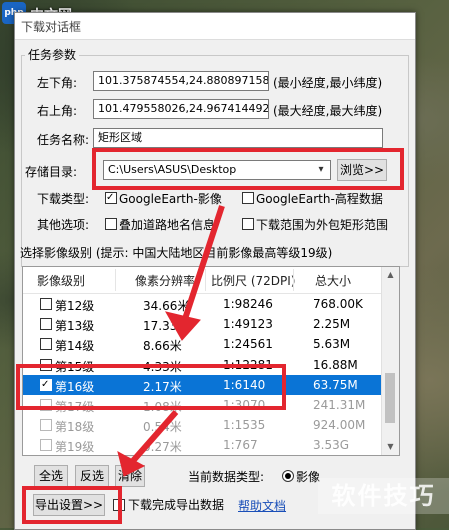 Image resolution: width=449 pixels, height=530 pixels. Describe the element at coordinates (248, 324) in the screenshot. I see `scale-cell: 1:49123` at that location.